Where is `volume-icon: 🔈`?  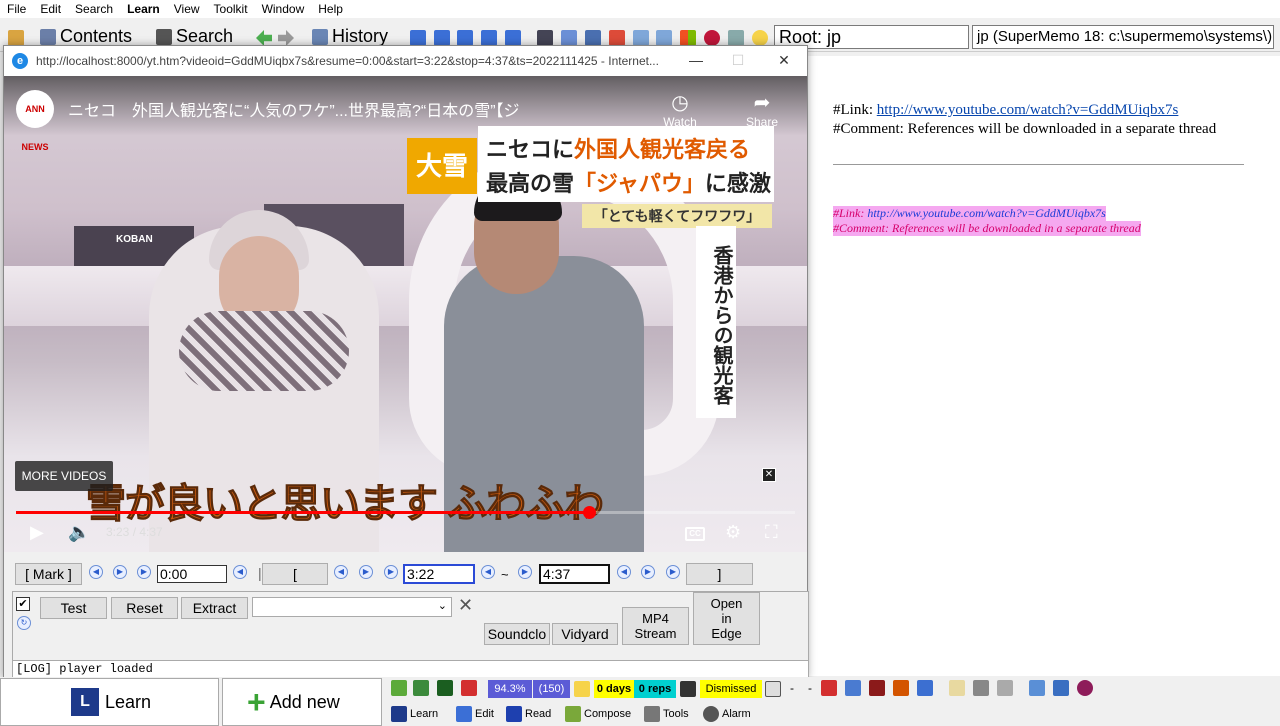 volume-icon: 🔈 is located at coordinates (79, 532).